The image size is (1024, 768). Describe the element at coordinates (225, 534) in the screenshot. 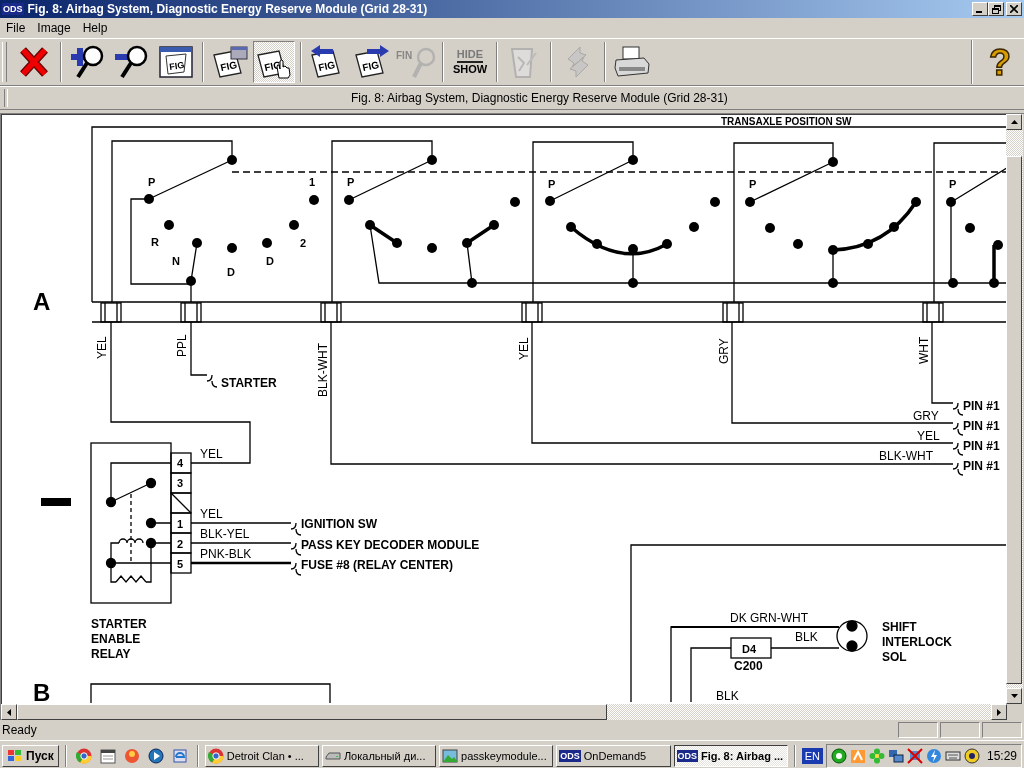

I see `wire-label: BLK-YEL` at that location.